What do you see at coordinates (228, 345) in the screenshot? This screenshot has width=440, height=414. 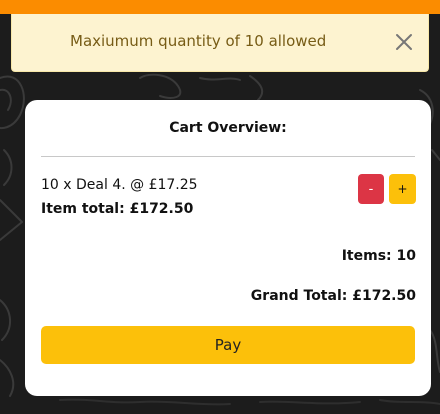 I see `pay-button: Pay` at bounding box center [228, 345].